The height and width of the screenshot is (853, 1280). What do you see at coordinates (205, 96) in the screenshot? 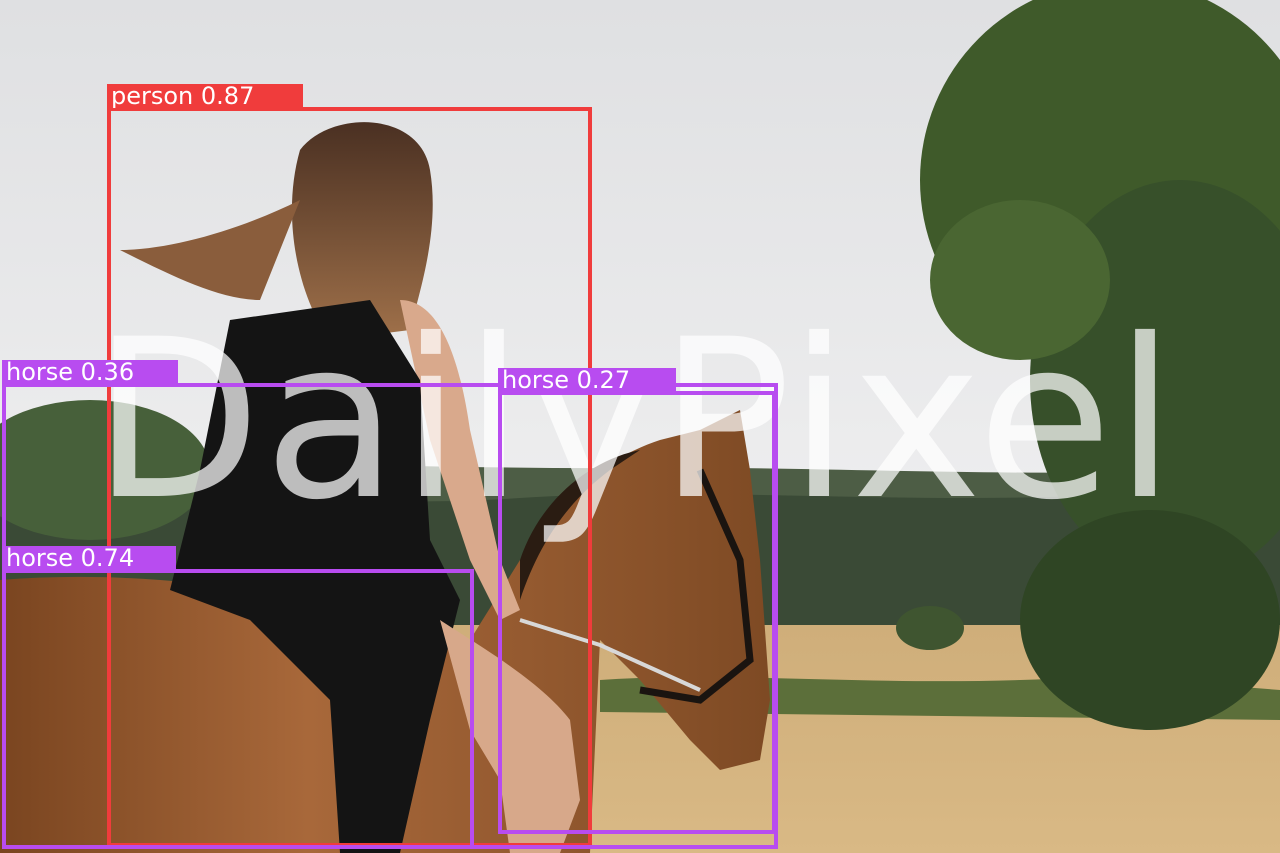
I see `detection-label-person: person 0.87` at bounding box center [205, 96].